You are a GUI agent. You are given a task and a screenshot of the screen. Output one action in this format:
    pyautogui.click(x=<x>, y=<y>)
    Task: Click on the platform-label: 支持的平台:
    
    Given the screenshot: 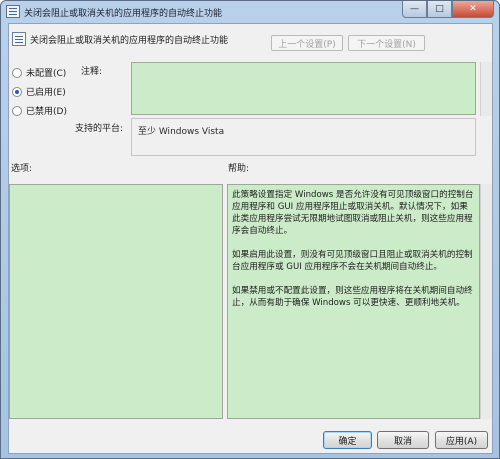 What is the action you would take?
    pyautogui.click(x=99, y=129)
    